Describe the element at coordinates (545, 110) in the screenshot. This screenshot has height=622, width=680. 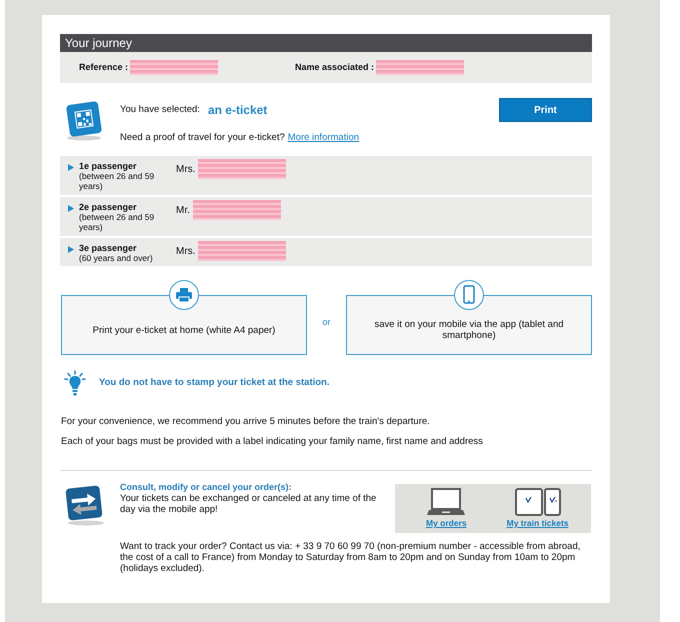
I see `print-button: Print` at that location.